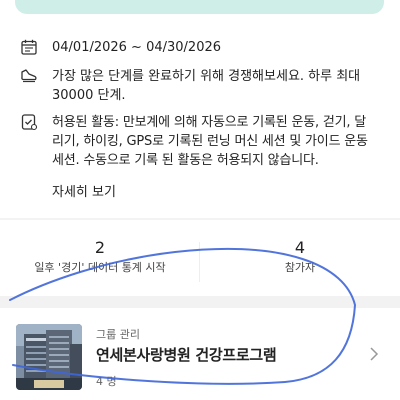 Image resolution: width=400 pixels, height=400 pixels. I want to click on hospital-building-image, so click(49, 357).